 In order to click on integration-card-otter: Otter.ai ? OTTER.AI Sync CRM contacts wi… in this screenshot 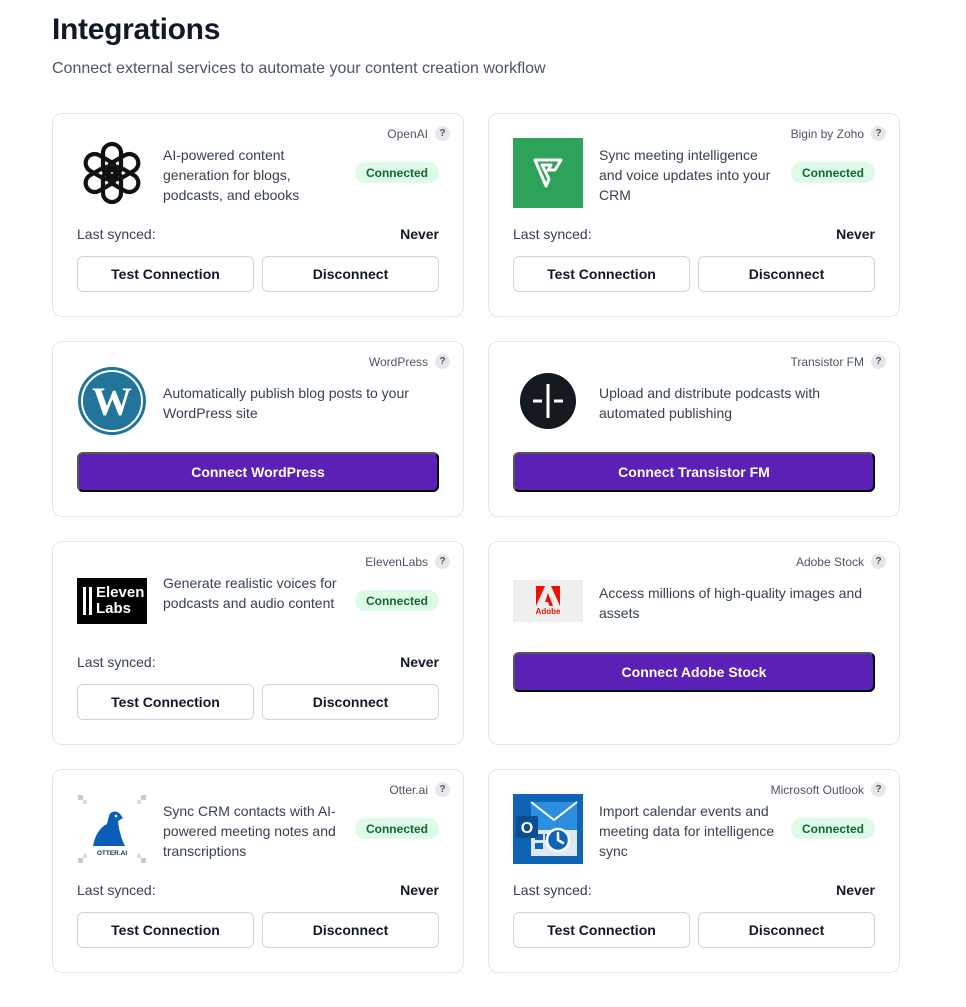, I will do `click(258, 871)`.